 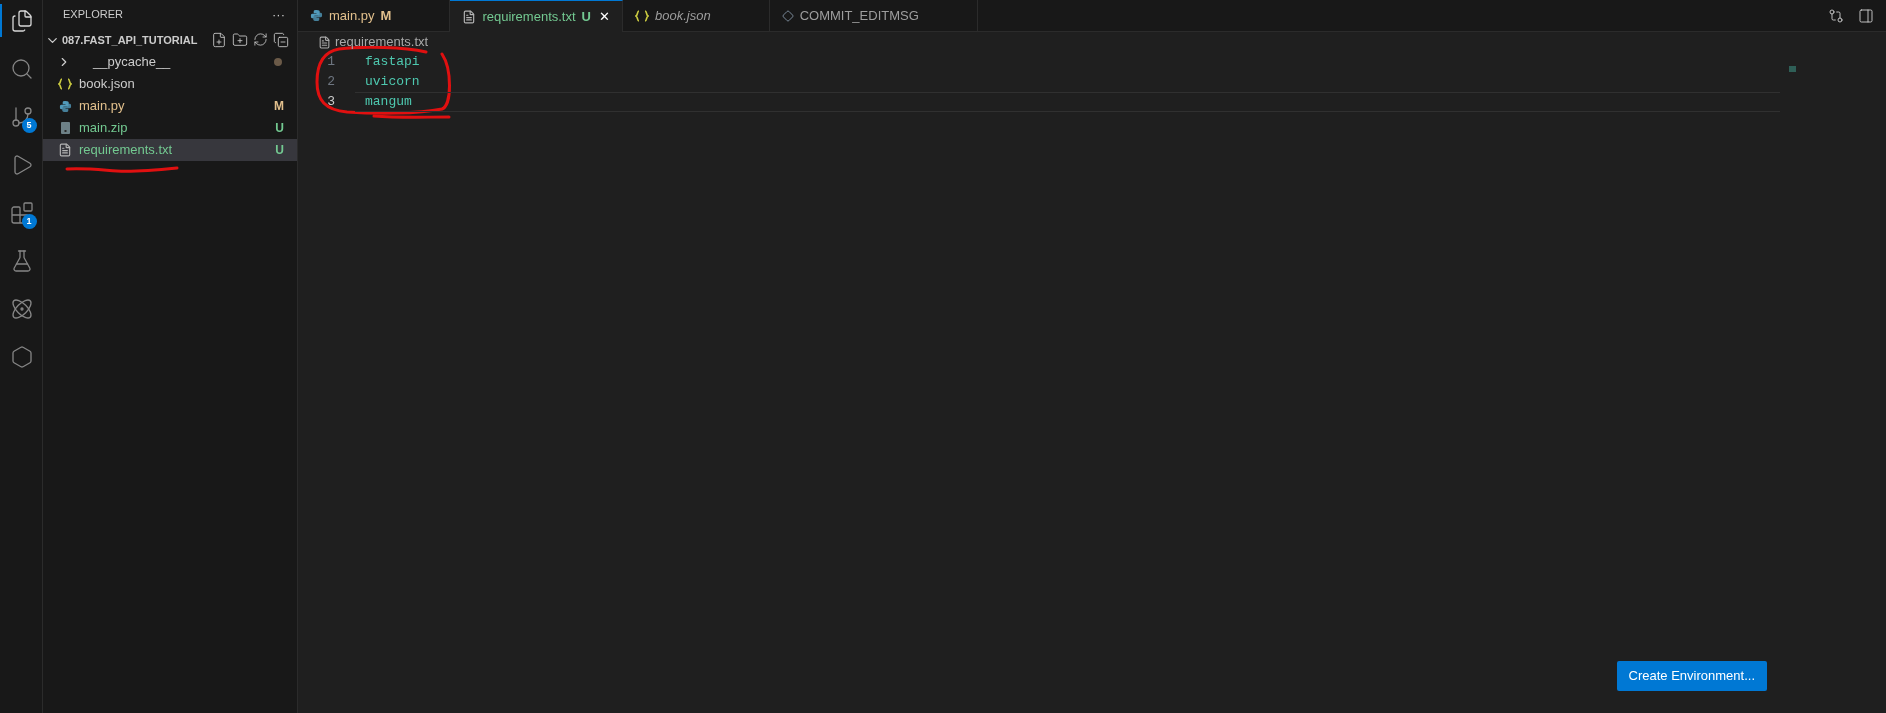 What do you see at coordinates (859, 15) in the screenshot?
I see `tab-label: COMMIT_EDITMSG` at bounding box center [859, 15].